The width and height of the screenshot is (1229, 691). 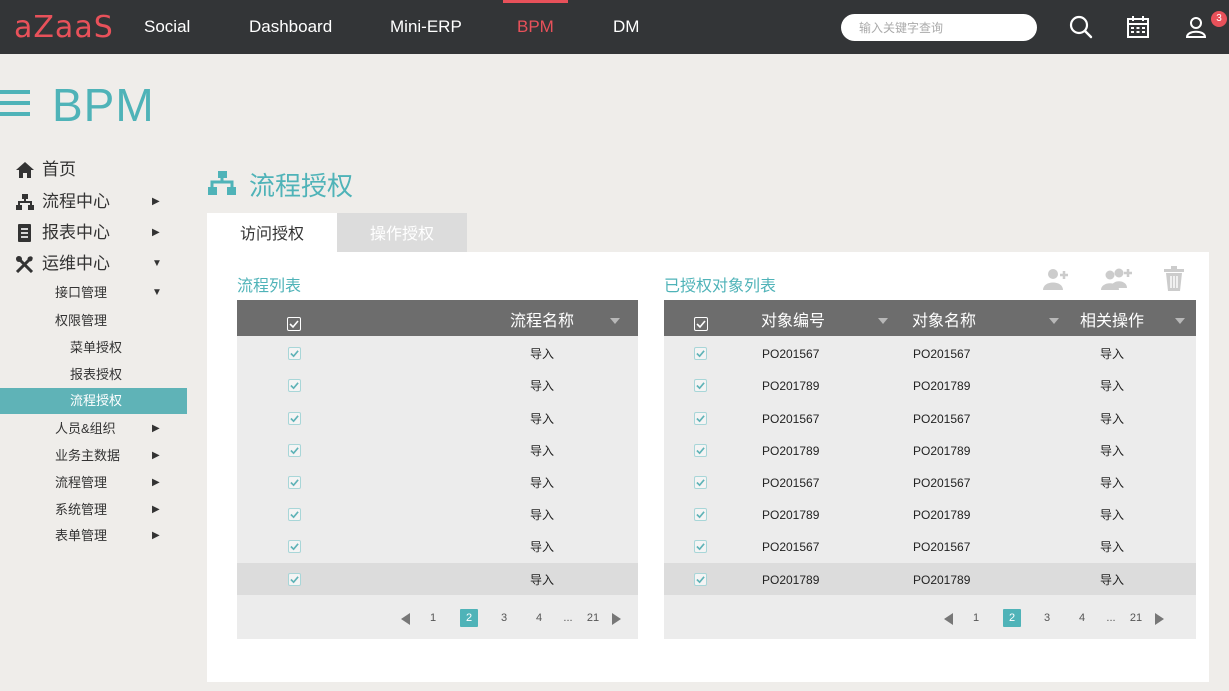 What do you see at coordinates (1056, 279) in the screenshot?
I see `add-user-icon` at bounding box center [1056, 279].